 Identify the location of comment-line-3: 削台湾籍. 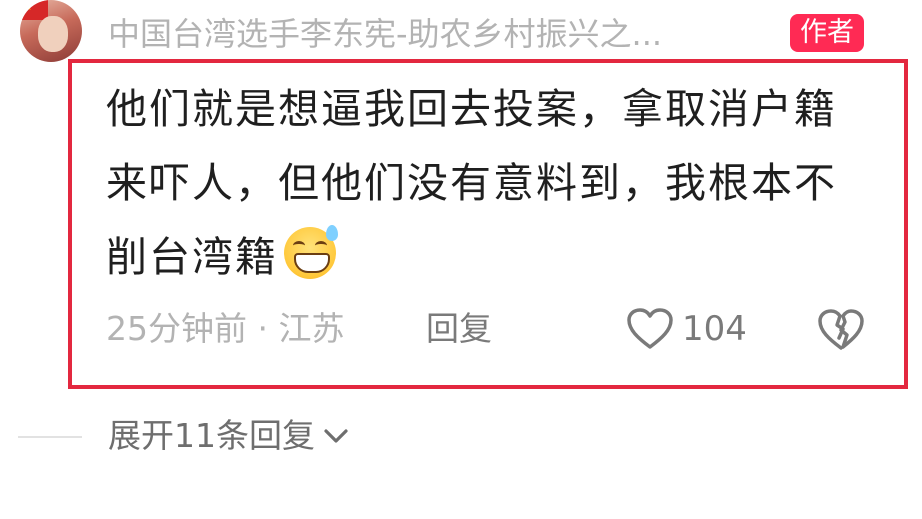
(496, 257).